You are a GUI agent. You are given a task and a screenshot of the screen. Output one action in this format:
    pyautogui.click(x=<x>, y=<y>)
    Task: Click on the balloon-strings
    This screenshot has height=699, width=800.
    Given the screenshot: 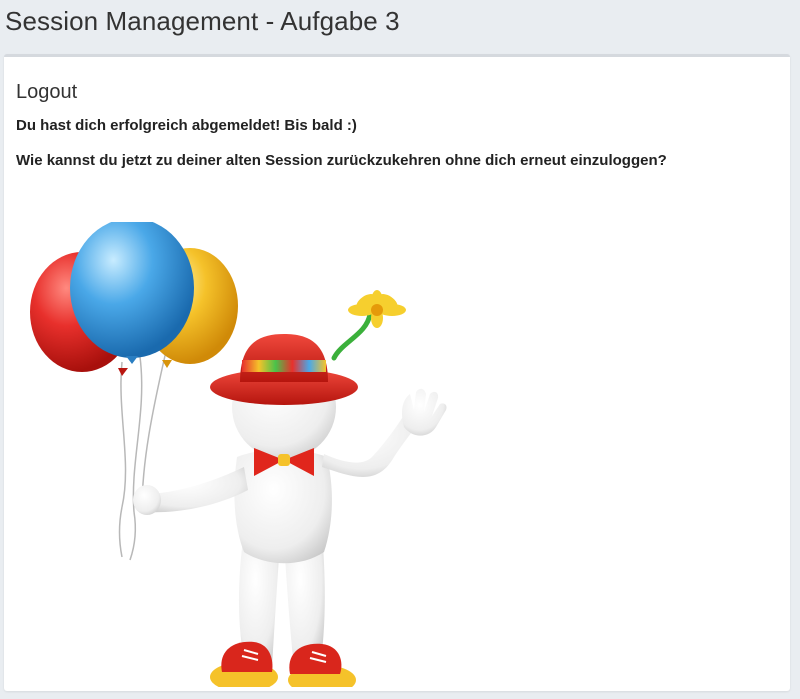 What is the action you would take?
    pyautogui.click(x=143, y=453)
    